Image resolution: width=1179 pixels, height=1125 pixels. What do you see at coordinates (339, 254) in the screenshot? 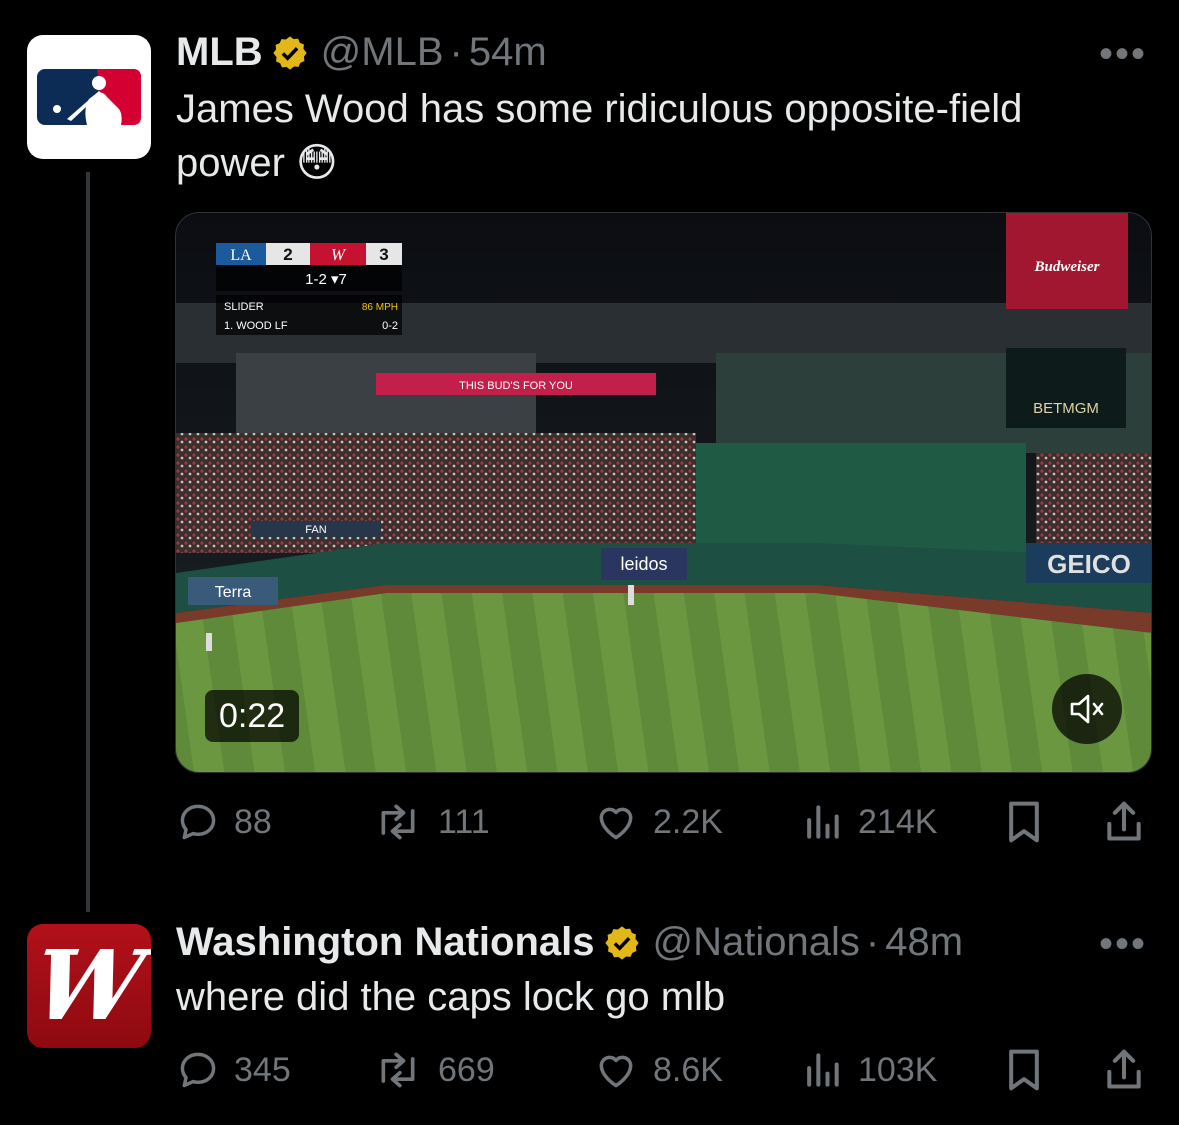
I see `svg-text: W` at bounding box center [339, 254].